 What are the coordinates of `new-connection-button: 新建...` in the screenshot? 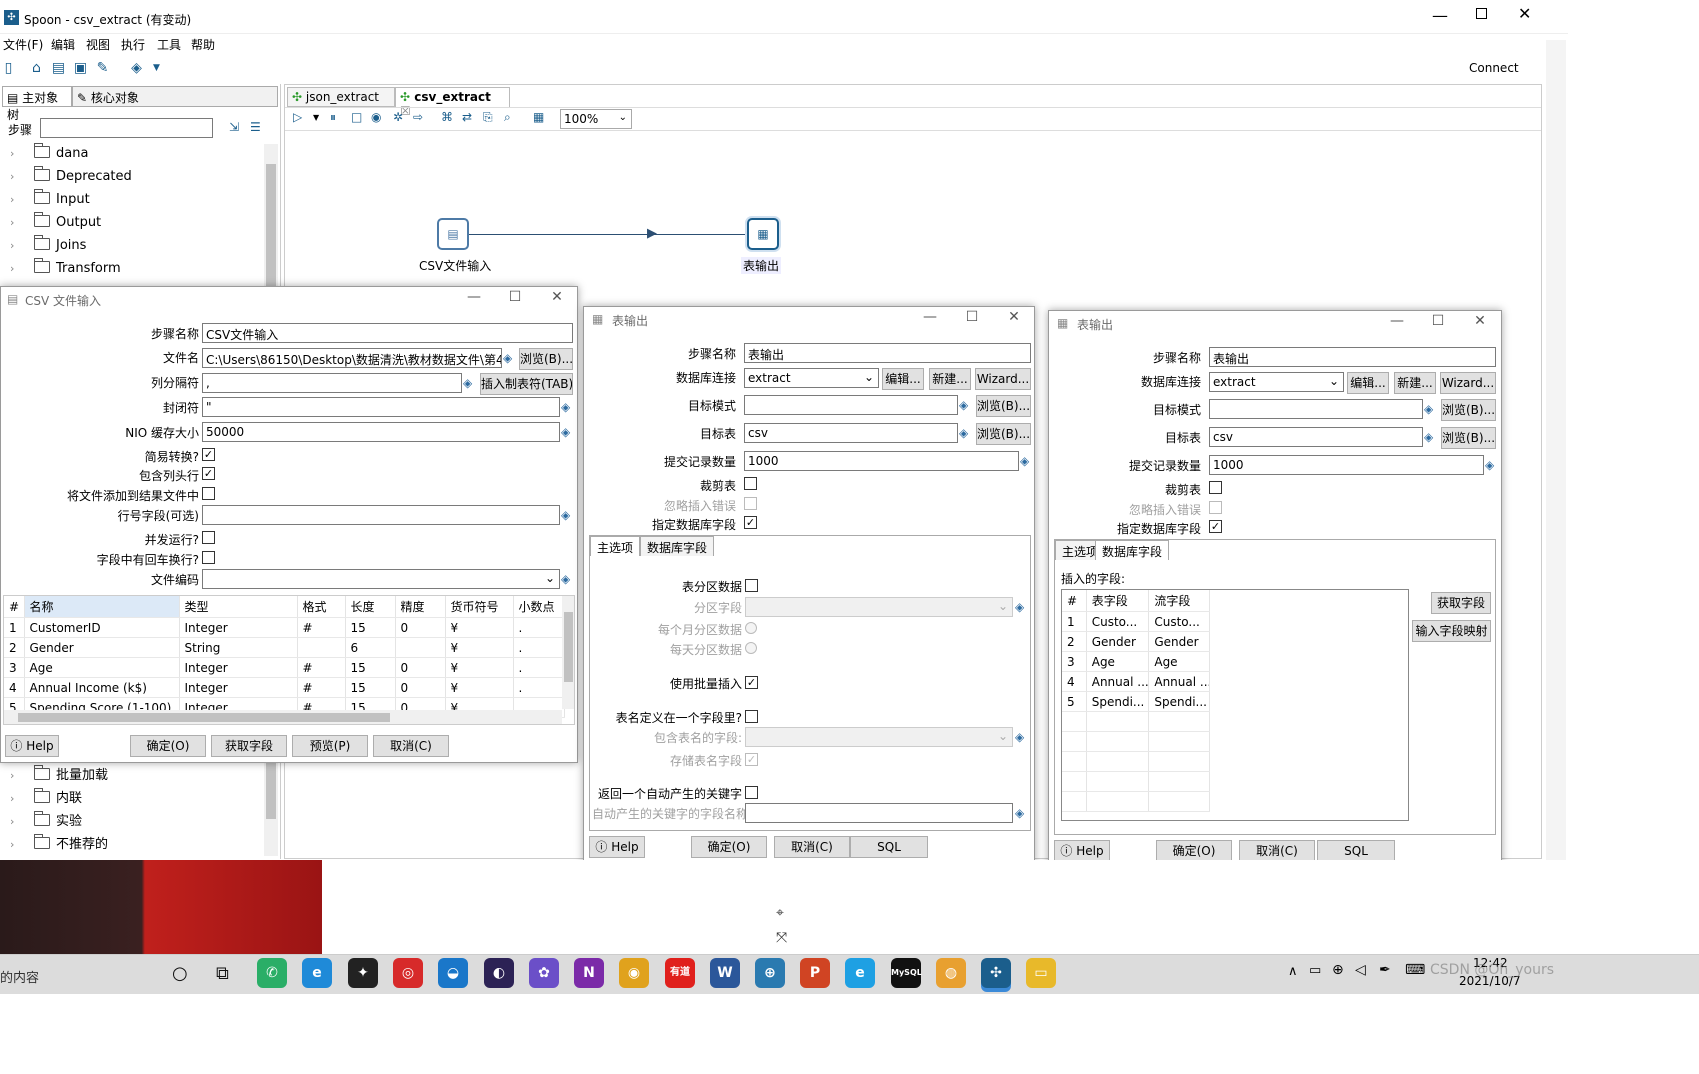 It's located at (950, 379).